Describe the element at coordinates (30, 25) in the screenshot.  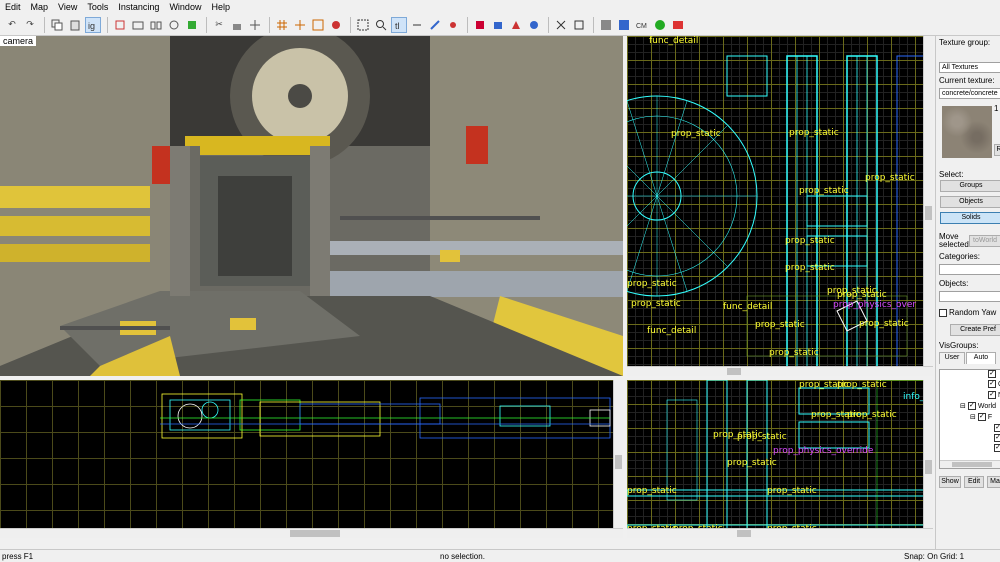
I see `redo-icon: ↷` at that location.